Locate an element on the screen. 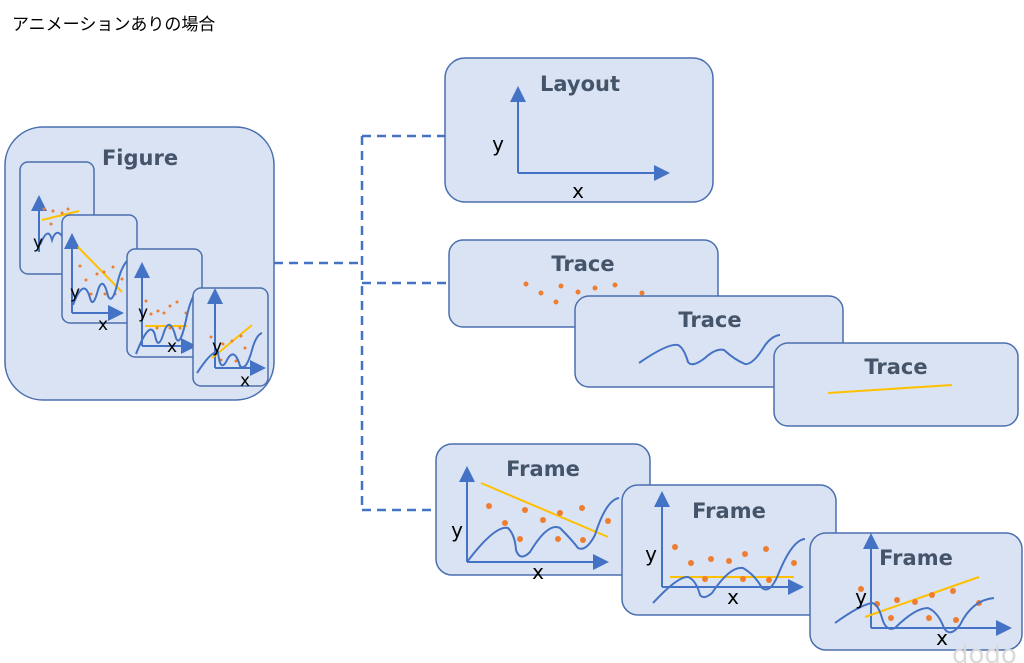 The width and height of the screenshot is (1024, 663). figure-box: Figure y y x y x y x is located at coordinates (139, 263).